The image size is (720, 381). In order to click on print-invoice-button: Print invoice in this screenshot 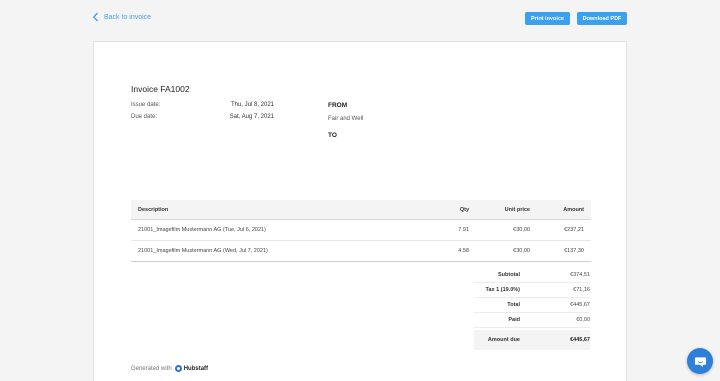, I will do `click(547, 18)`.